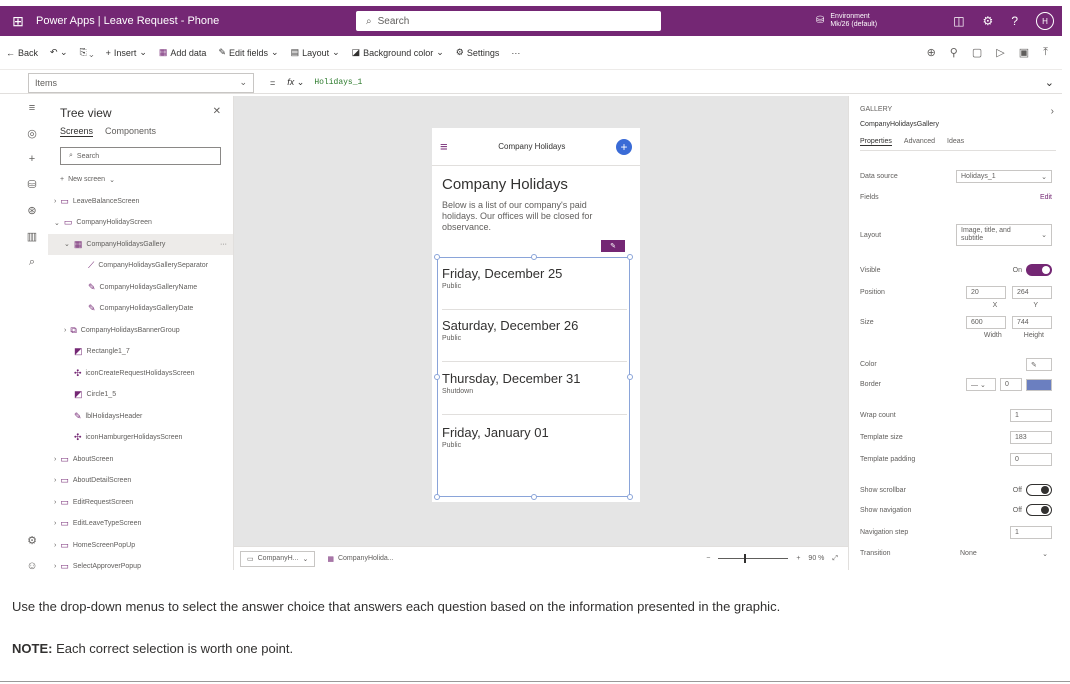 The image size is (1070, 684). What do you see at coordinates (140, 352) in the screenshot?
I see `tree-node: ◩ Rectangle1_7` at bounding box center [140, 352].